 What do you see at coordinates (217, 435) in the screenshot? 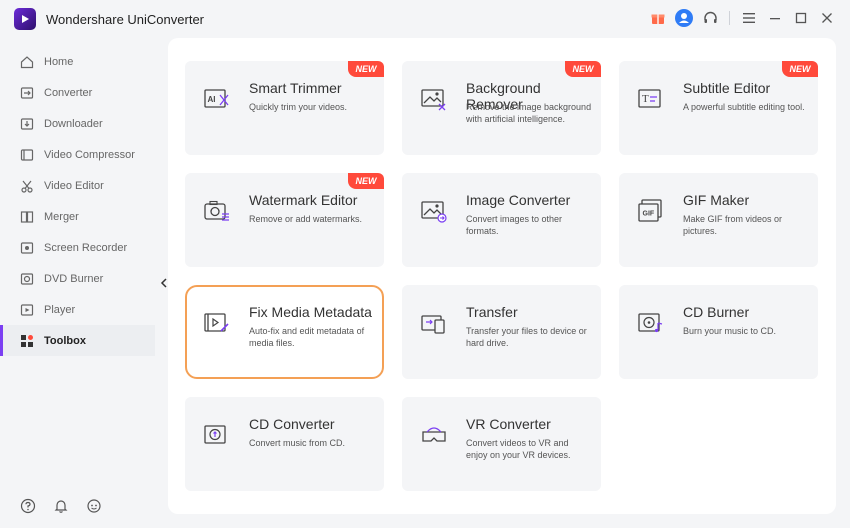
I see `cd-convert-icon` at bounding box center [217, 435].